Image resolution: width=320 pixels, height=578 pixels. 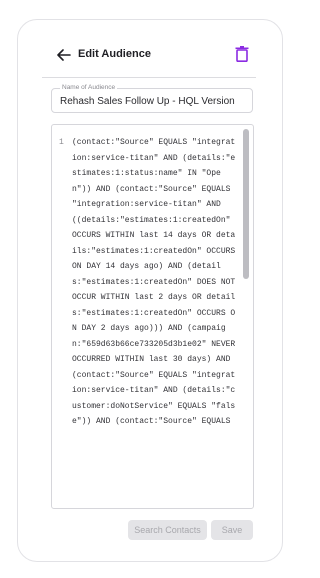 What do you see at coordinates (149, 77) in the screenshot?
I see `header-divider` at bounding box center [149, 77].